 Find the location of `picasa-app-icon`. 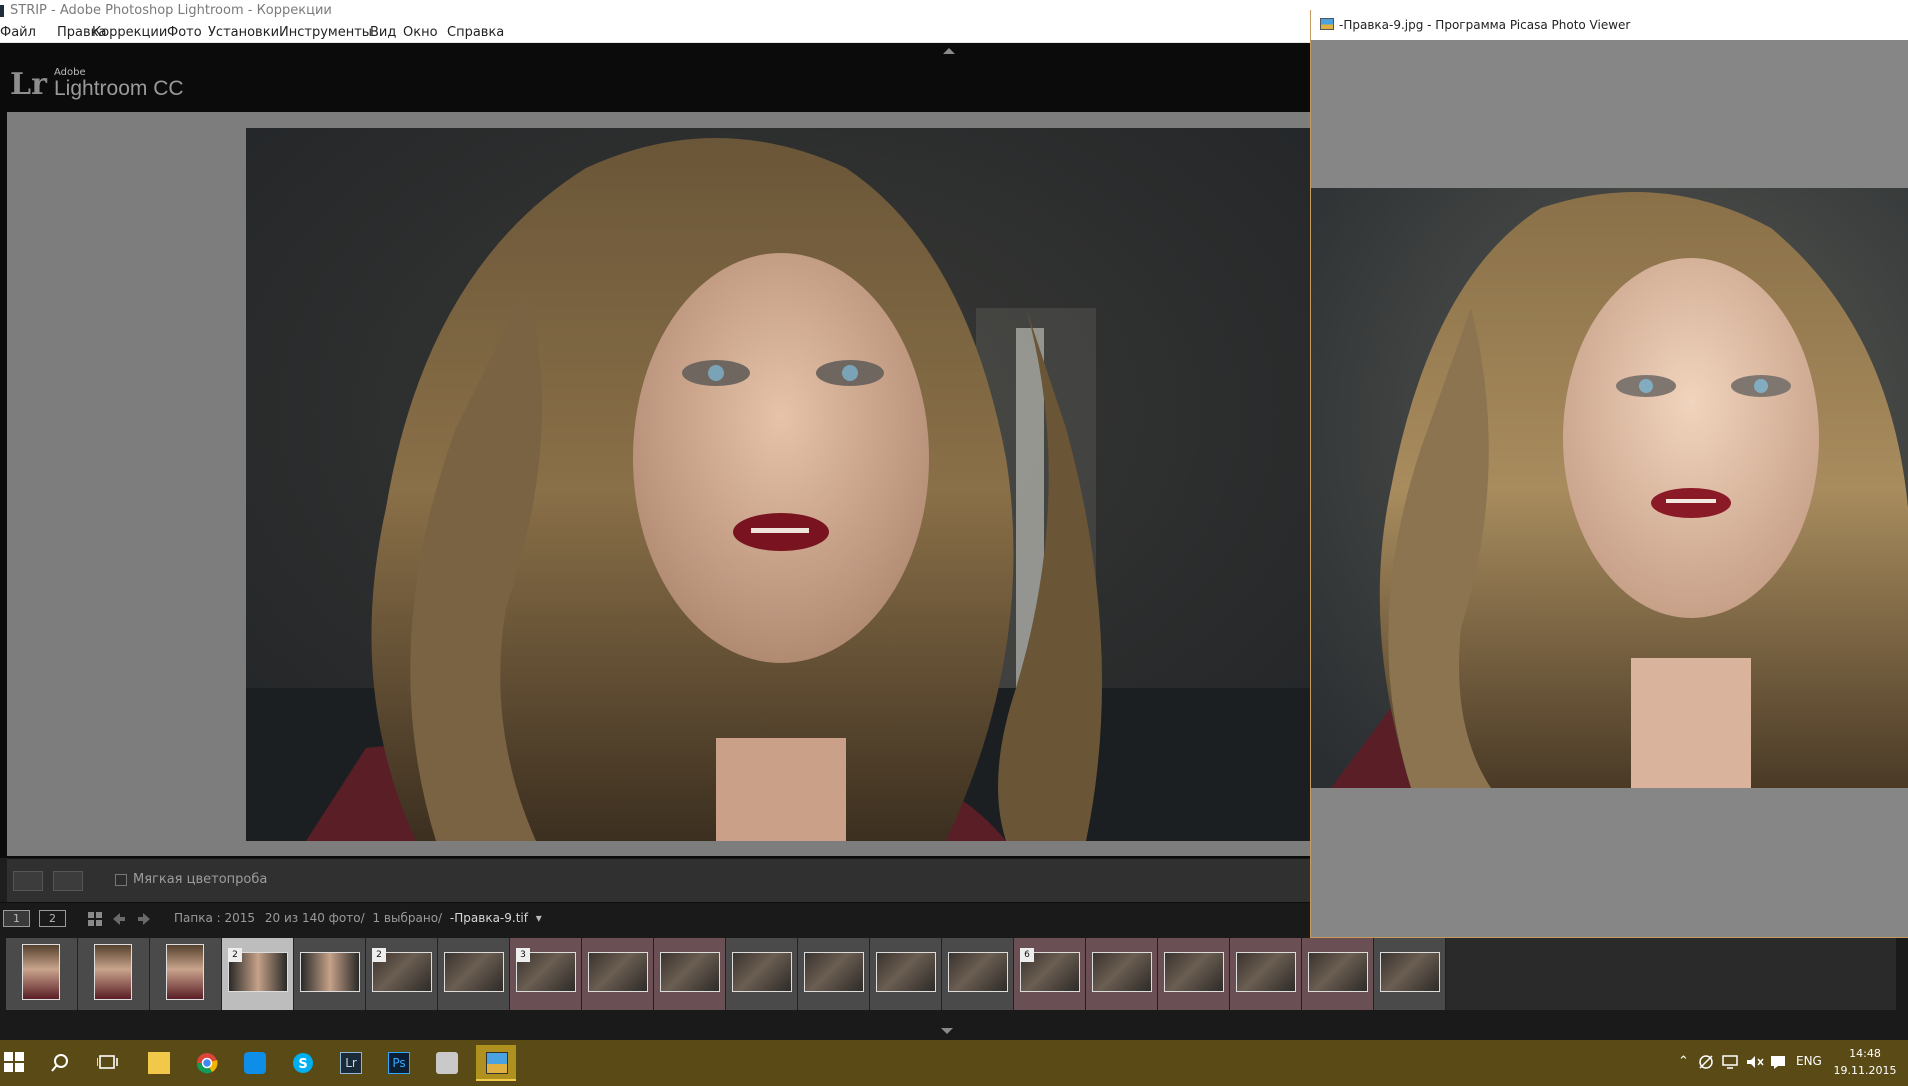

picasa-app-icon is located at coordinates (1327, 24).